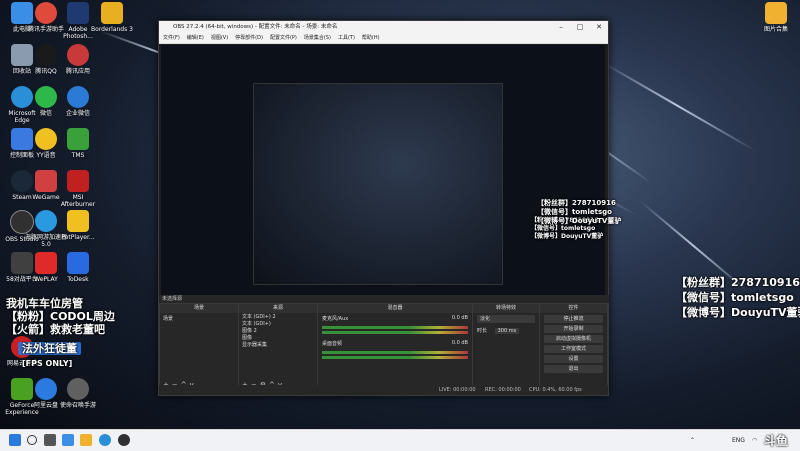 This screenshot has height=451, width=800. I want to click on menu-edit: 编辑(E), so click(195, 38).